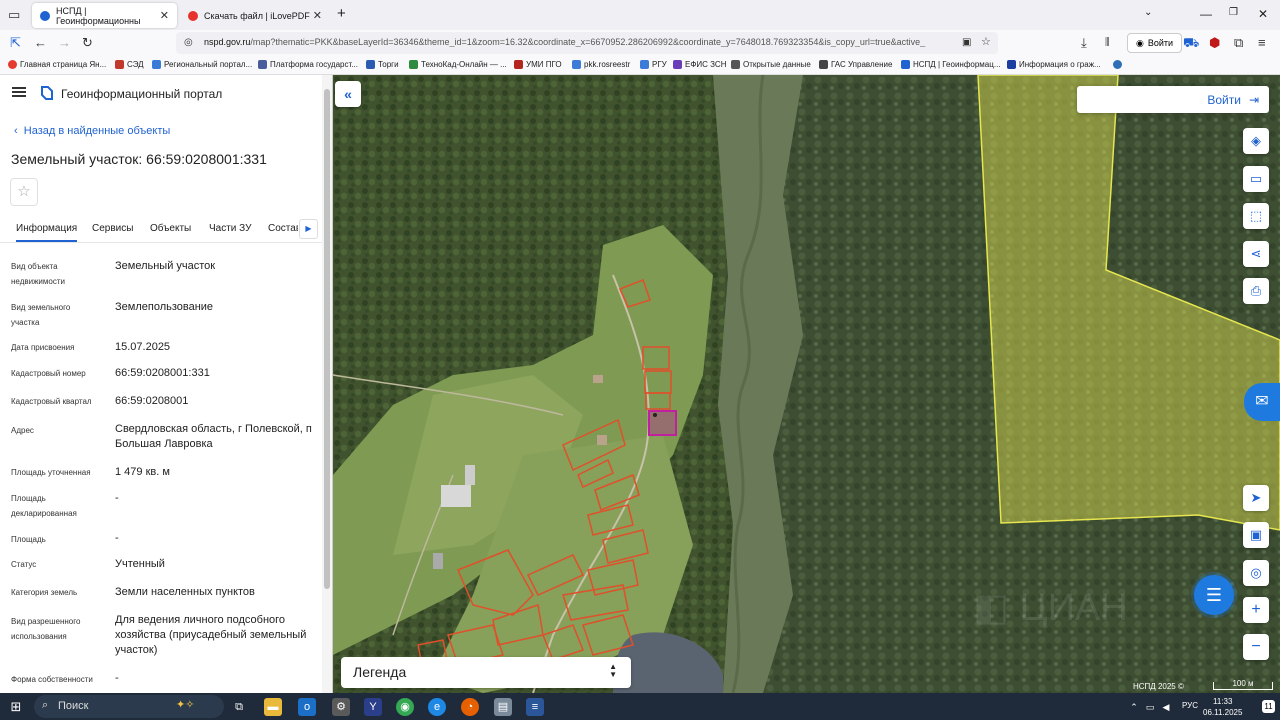 The height and width of the screenshot is (720, 1280). I want to click on field-label: Форма собственности, so click(52, 679).